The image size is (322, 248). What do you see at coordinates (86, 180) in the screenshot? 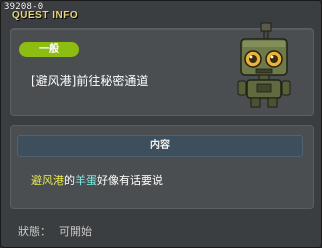
I see `description-npc-name: 羊蛋` at bounding box center [86, 180].